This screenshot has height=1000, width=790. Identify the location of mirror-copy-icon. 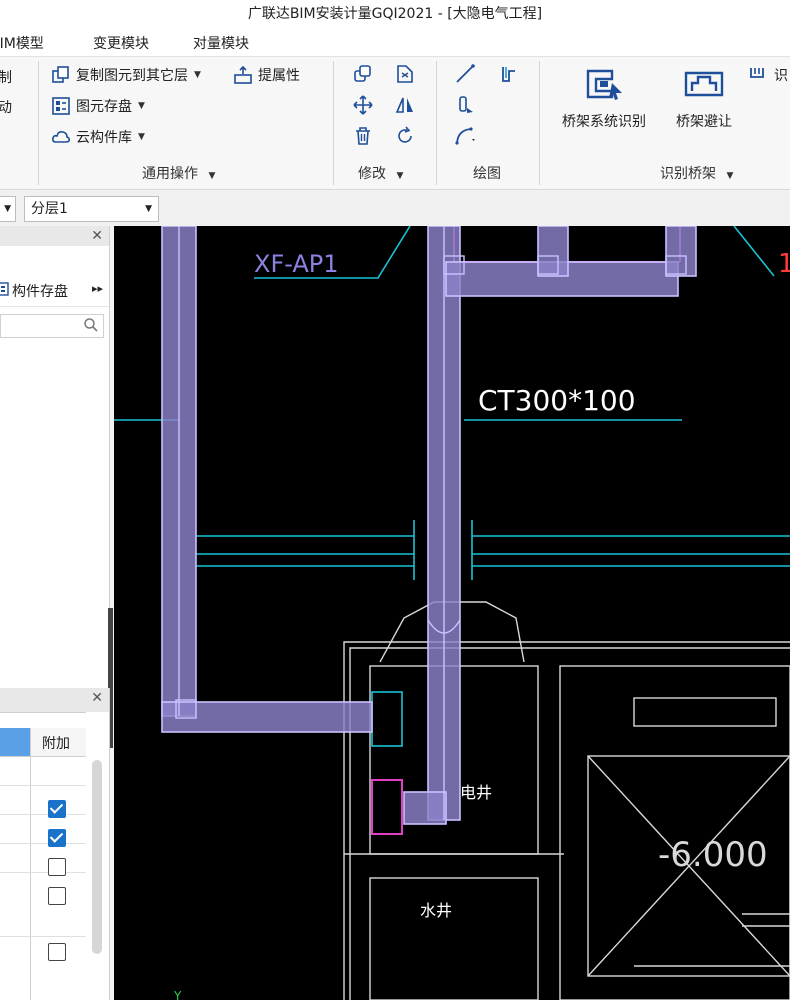
(405, 74).